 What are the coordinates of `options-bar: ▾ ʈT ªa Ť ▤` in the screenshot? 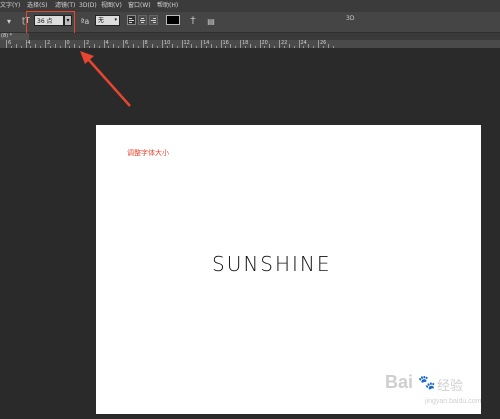 It's located at (250, 22).